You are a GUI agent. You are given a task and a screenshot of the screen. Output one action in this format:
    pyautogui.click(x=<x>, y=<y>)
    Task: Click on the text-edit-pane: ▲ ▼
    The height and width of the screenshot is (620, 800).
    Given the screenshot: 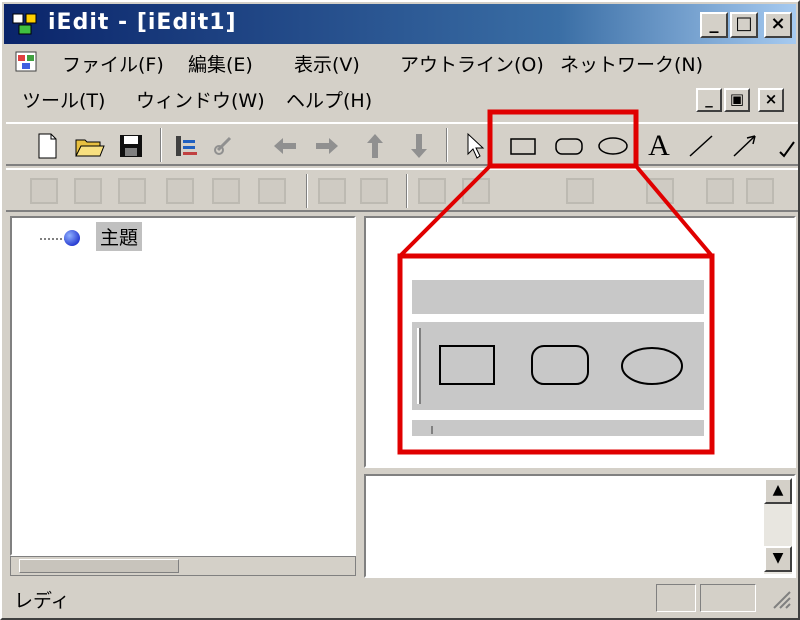 What is the action you would take?
    pyautogui.click(x=580, y=526)
    